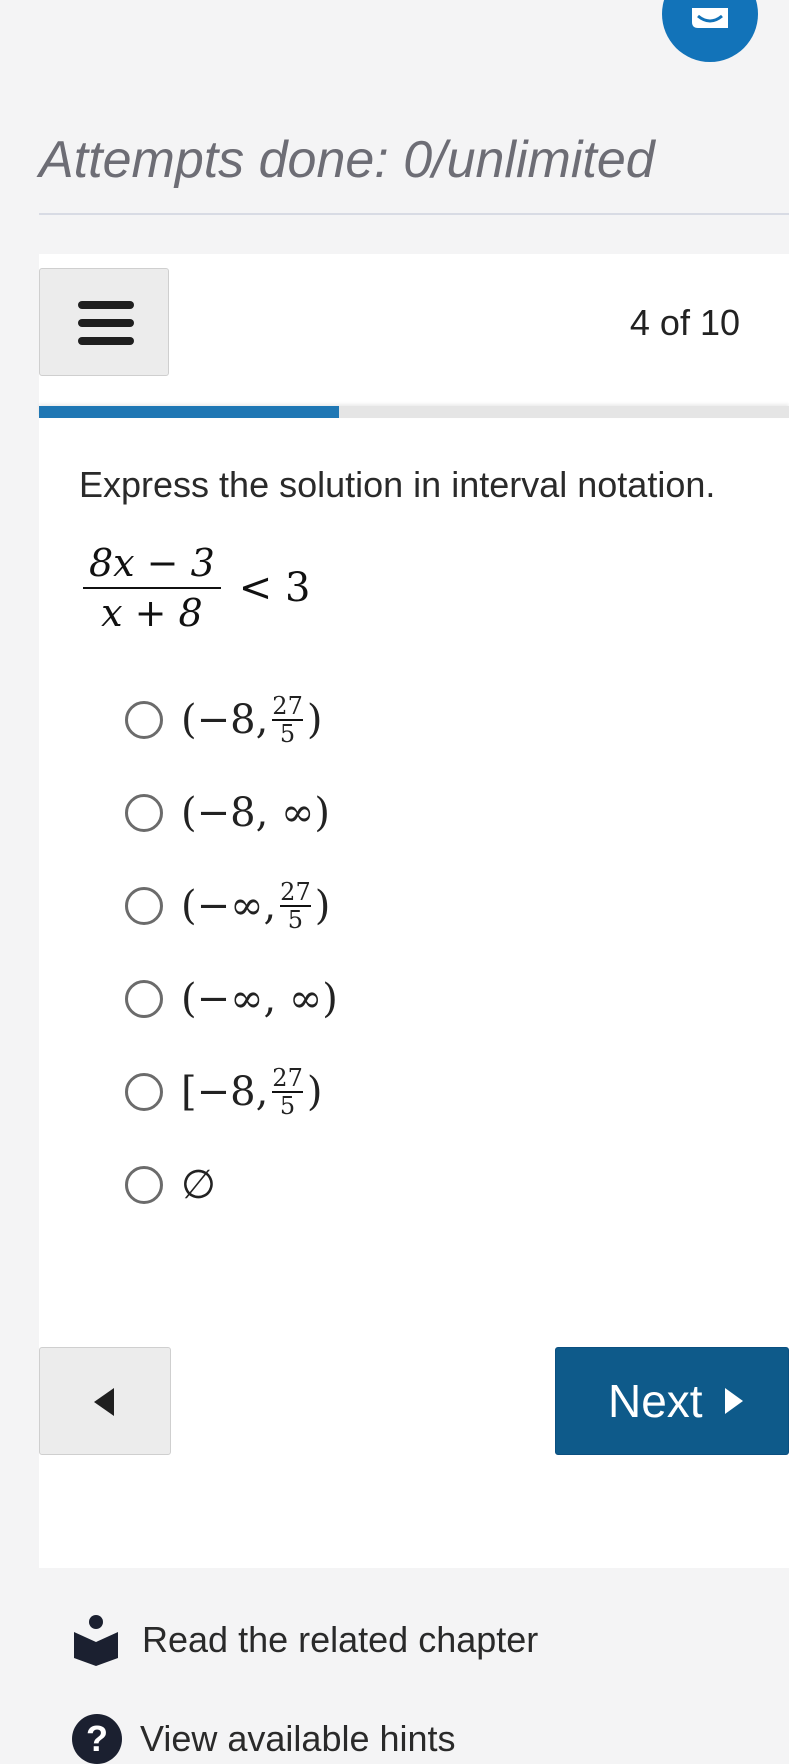 Image resolution: width=789 pixels, height=1764 pixels. I want to click on help-icon: ?, so click(97, 1739).